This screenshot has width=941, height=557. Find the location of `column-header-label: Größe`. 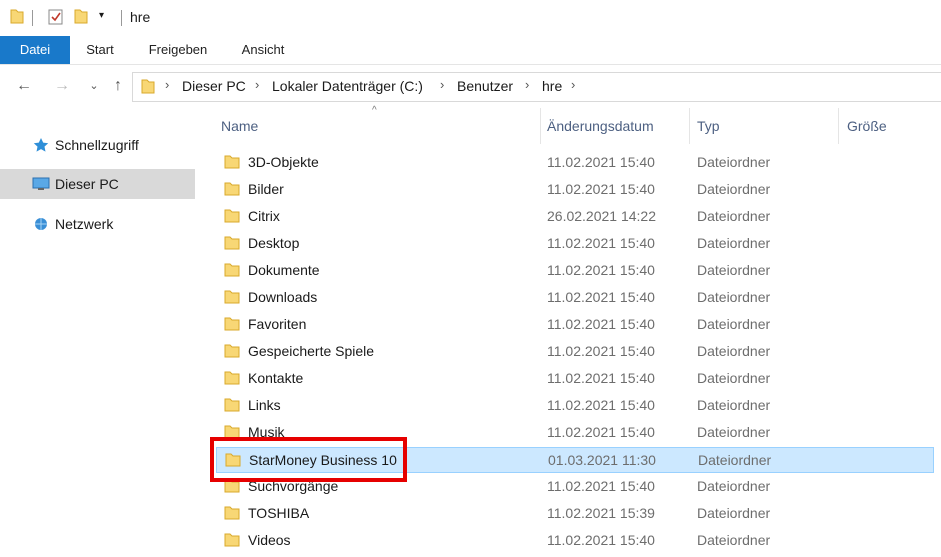

column-header-label: Größe is located at coordinates (867, 126).